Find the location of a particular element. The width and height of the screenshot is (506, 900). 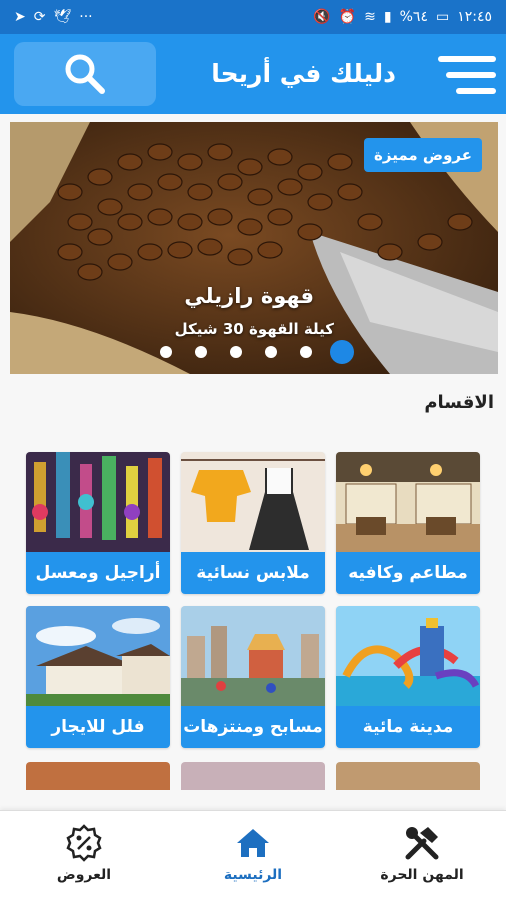

twitter-icon: 🕊 is located at coordinates (62, 17).